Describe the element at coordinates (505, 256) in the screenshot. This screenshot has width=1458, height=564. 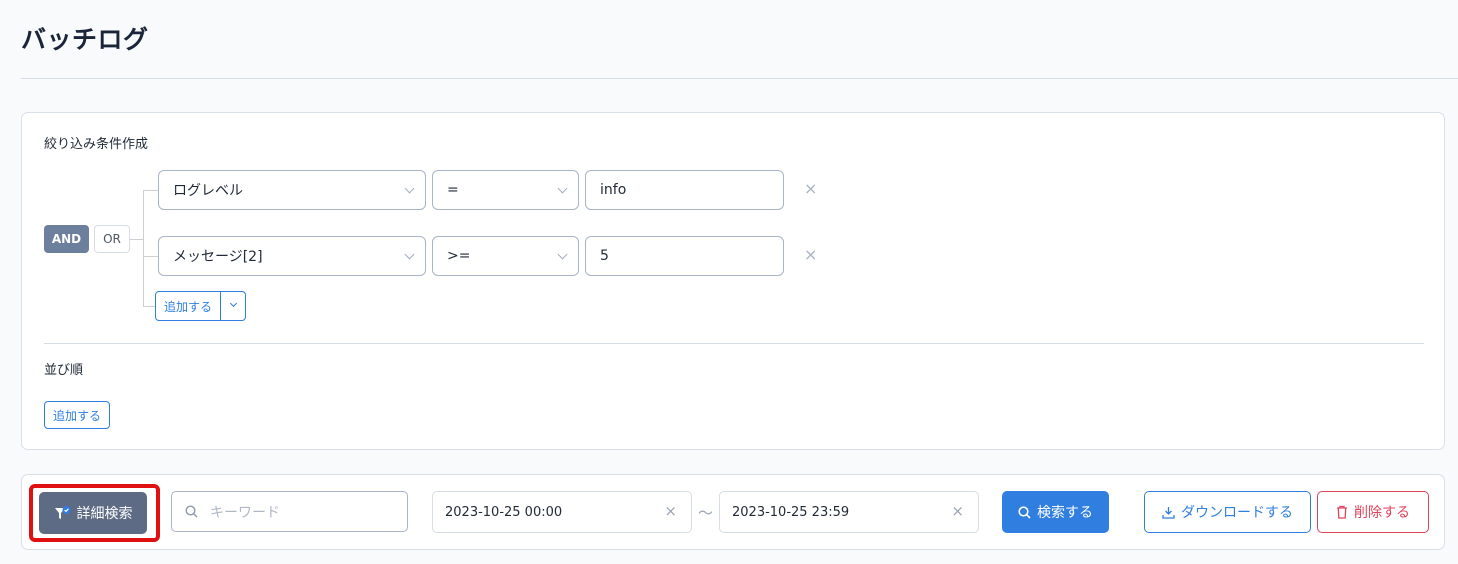
I see `condition-operator-select: >=` at that location.